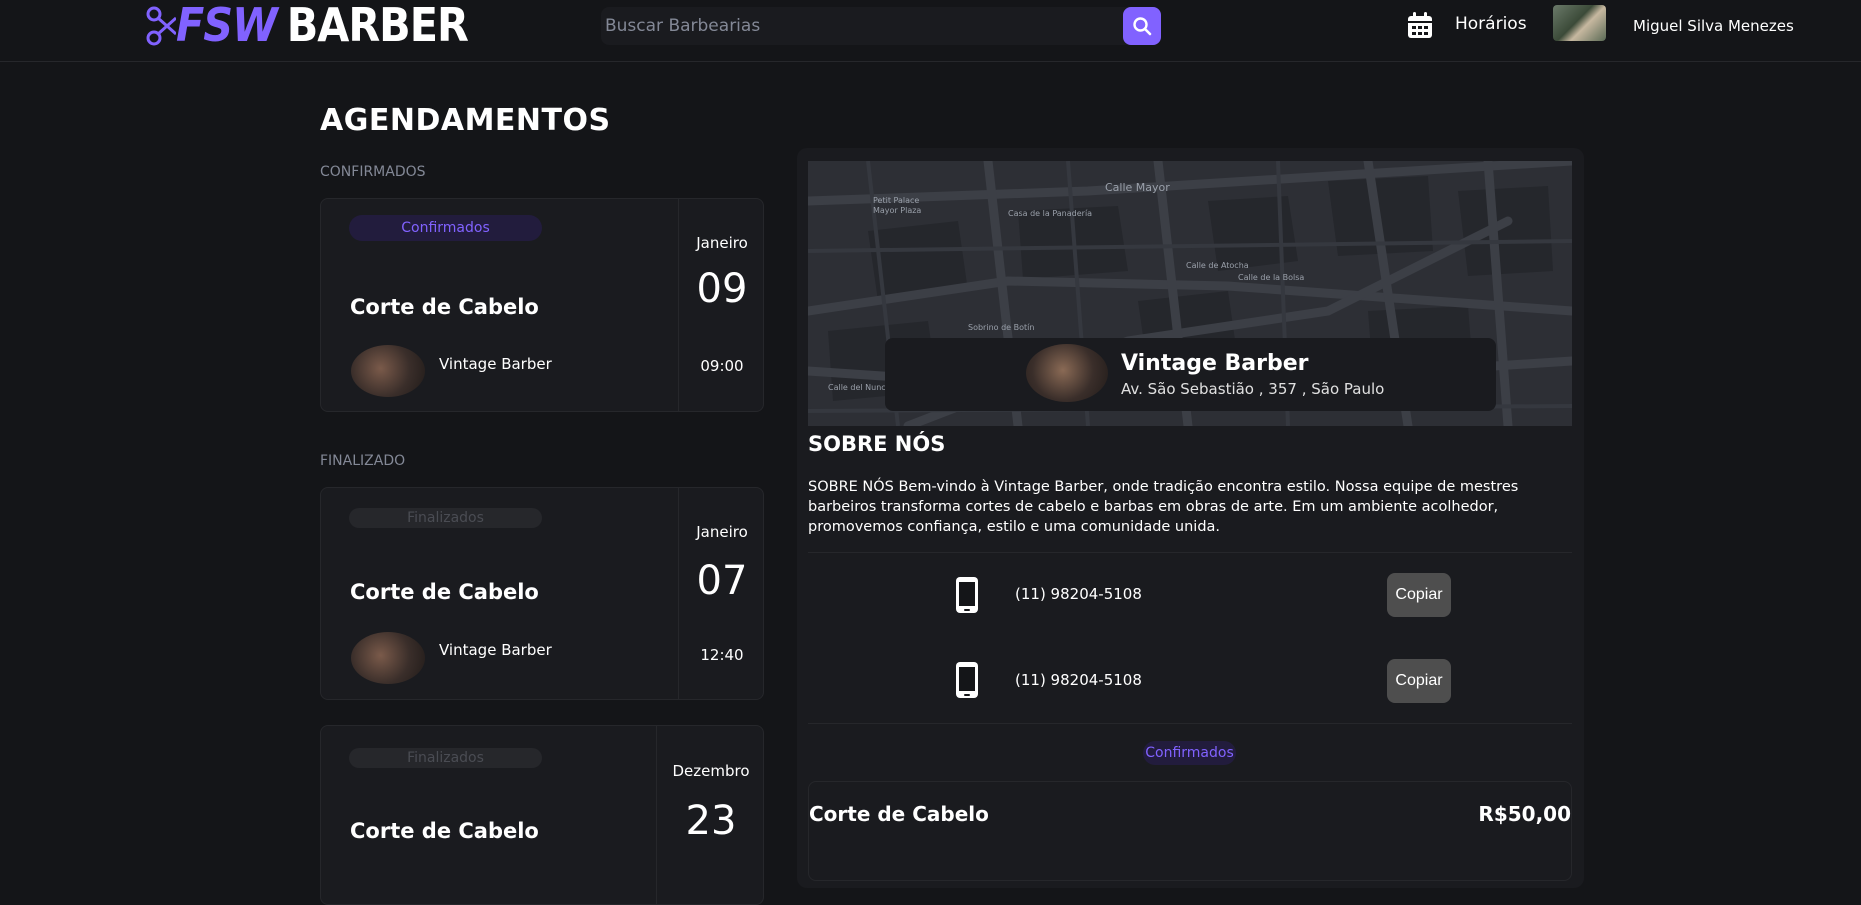 The height and width of the screenshot is (905, 1861). Describe the element at coordinates (377, 26) in the screenshot. I see `logo-barber: BARBER` at that location.